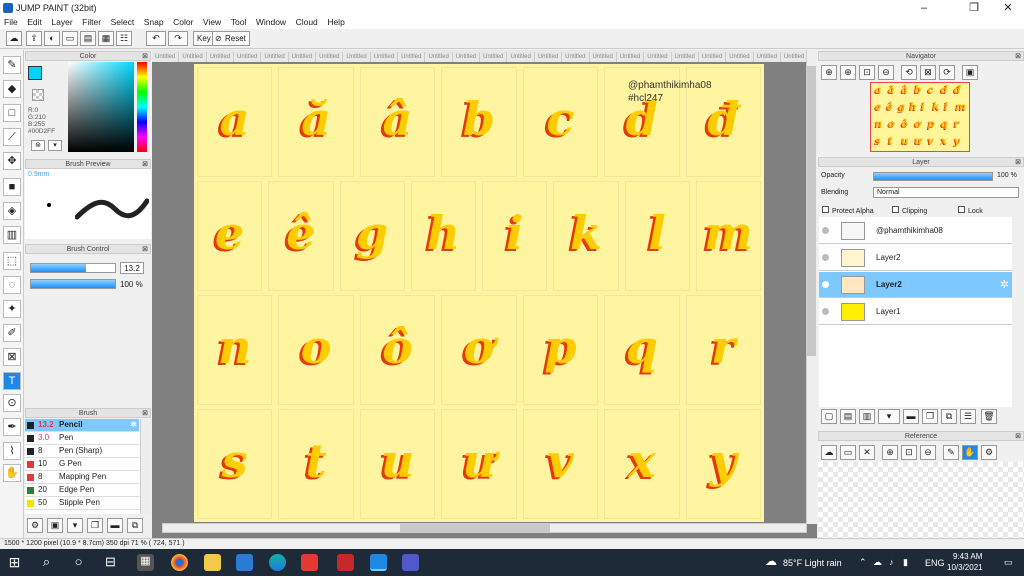 The width and height of the screenshot is (1024, 576). I want to click on brush-copy-icon: ❐, so click(95, 525).